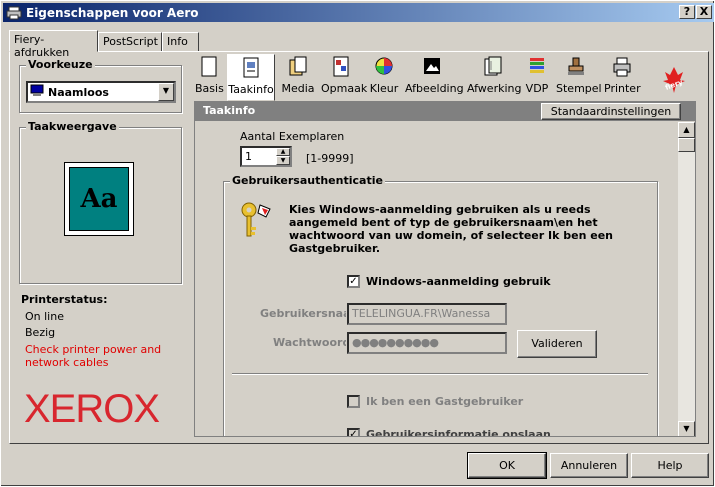  What do you see at coordinates (589, 465) in the screenshot?
I see `cancel-button: Annuleren` at bounding box center [589, 465].